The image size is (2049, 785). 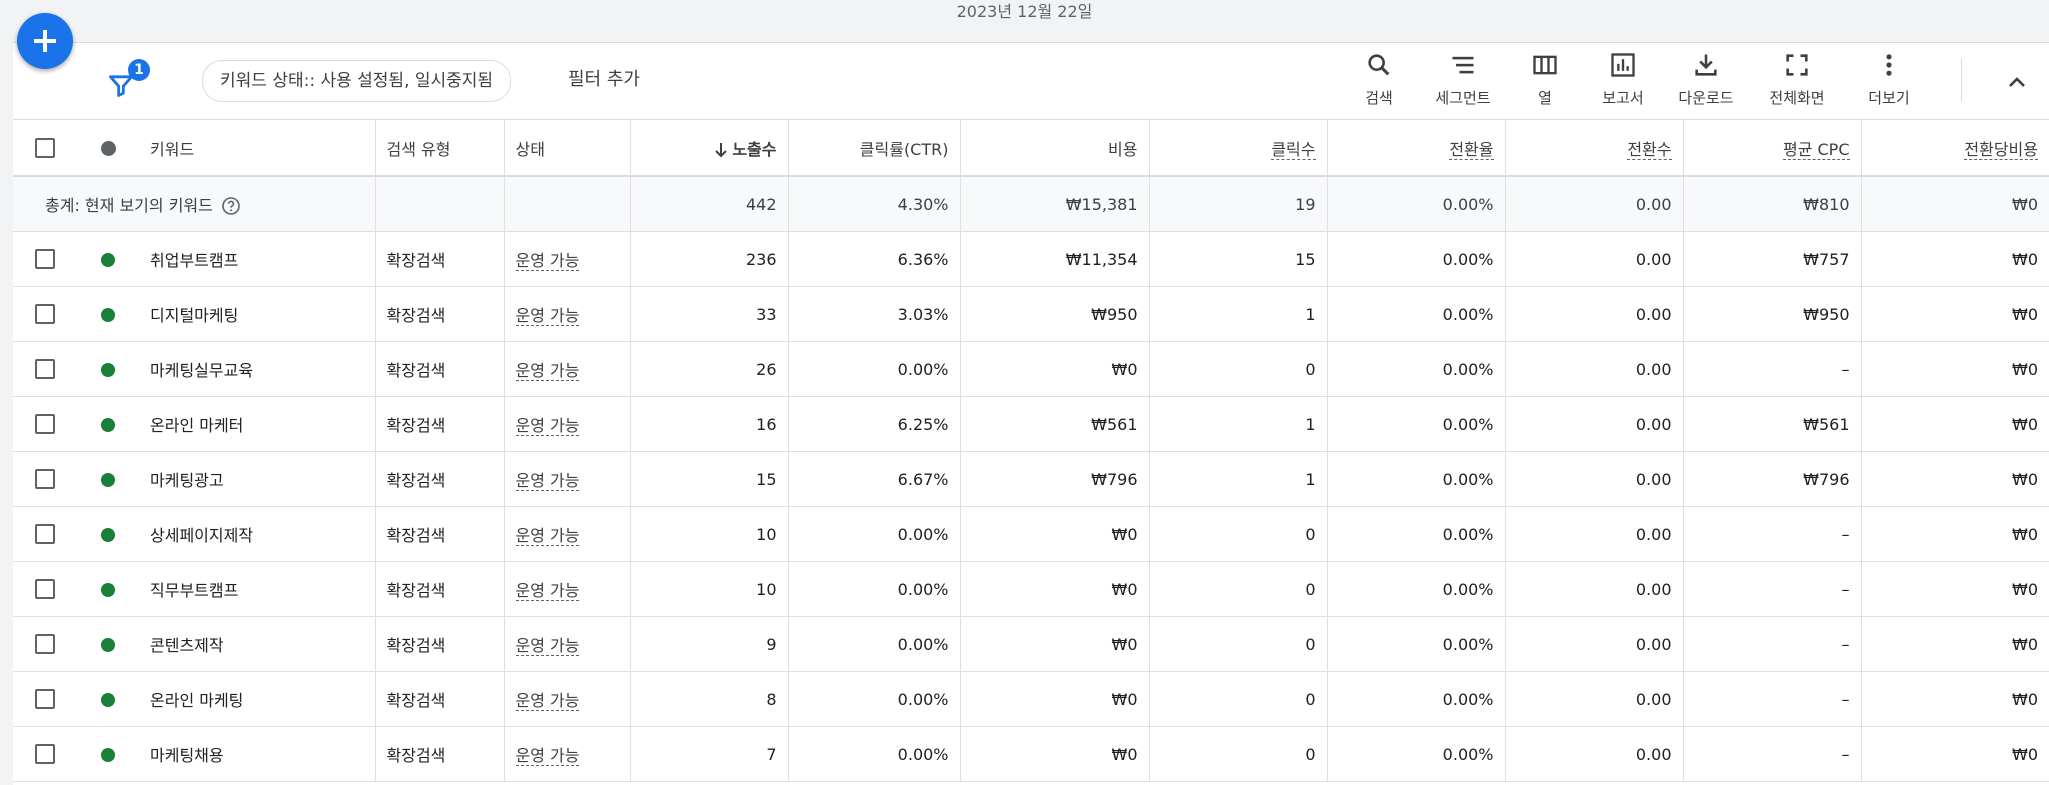 I want to click on create-button, so click(x=45, y=41).